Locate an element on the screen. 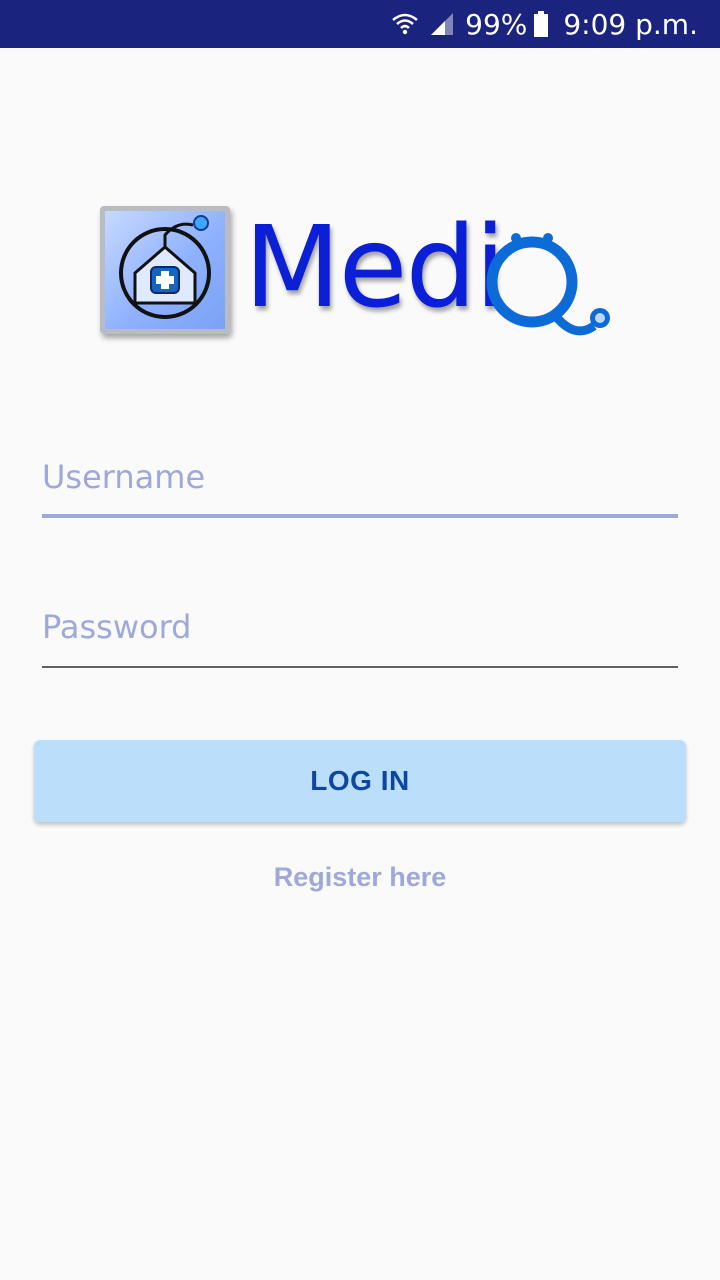 The image size is (720, 1280). register-link: Register here is located at coordinates (360, 877).